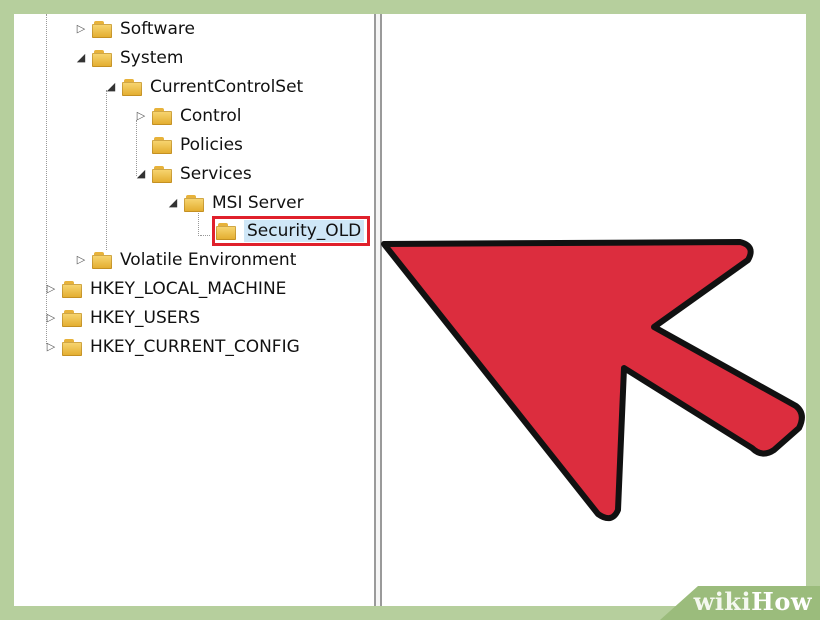  I want to click on wikihow-watermark: wikiHow, so click(740, 603).